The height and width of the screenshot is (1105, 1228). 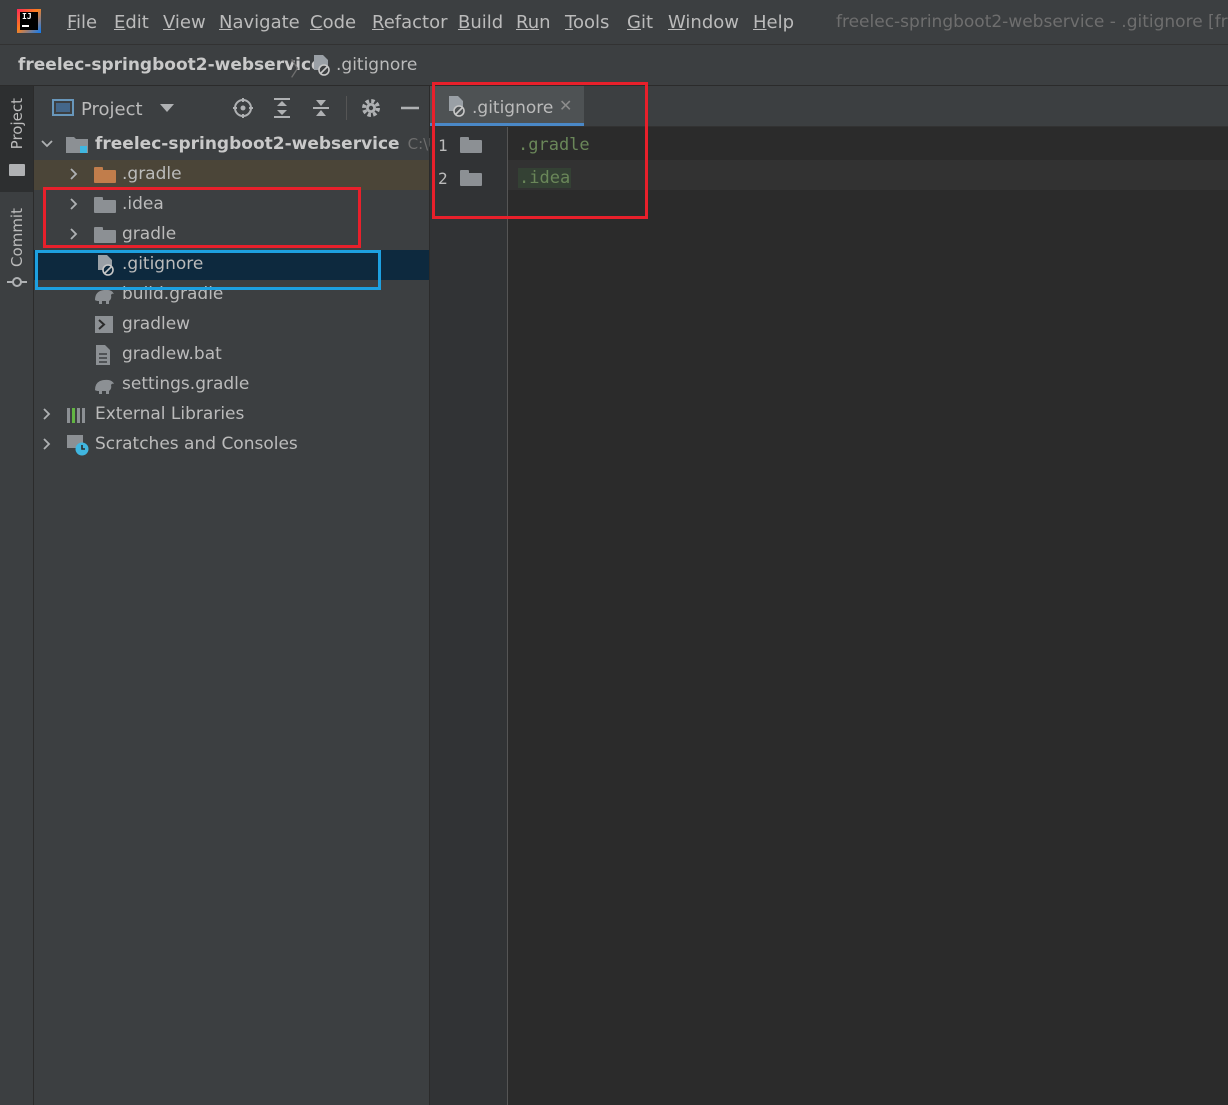 I want to click on collapse-all-icon, so click(x=321, y=108).